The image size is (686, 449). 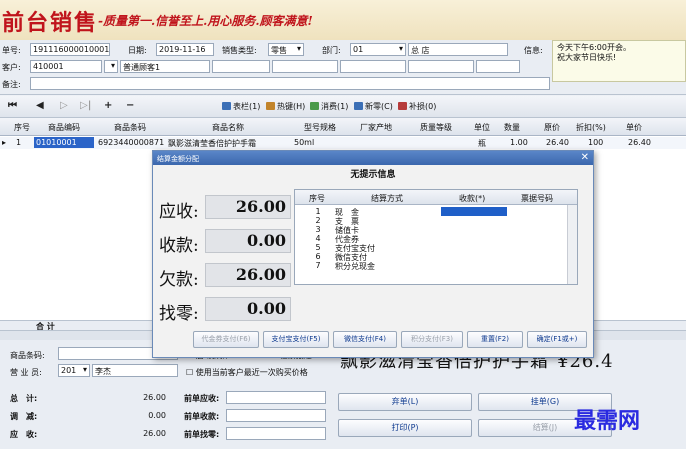 What do you see at coordinates (11, 50) in the screenshot?
I see `order-no-label: 单号:` at bounding box center [11, 50].